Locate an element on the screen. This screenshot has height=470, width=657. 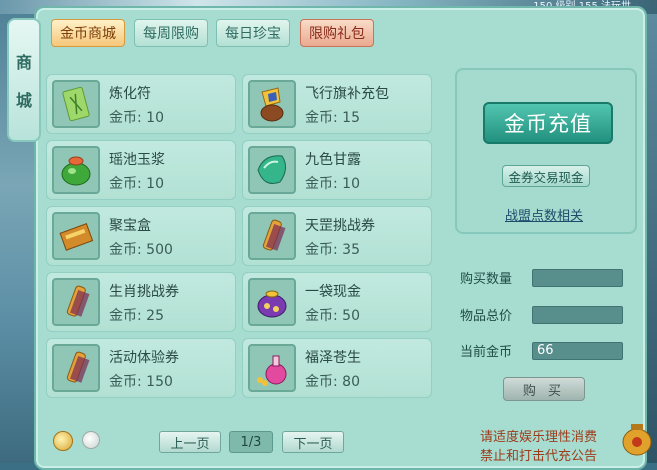
total-price-field is located at coordinates (577, 315).